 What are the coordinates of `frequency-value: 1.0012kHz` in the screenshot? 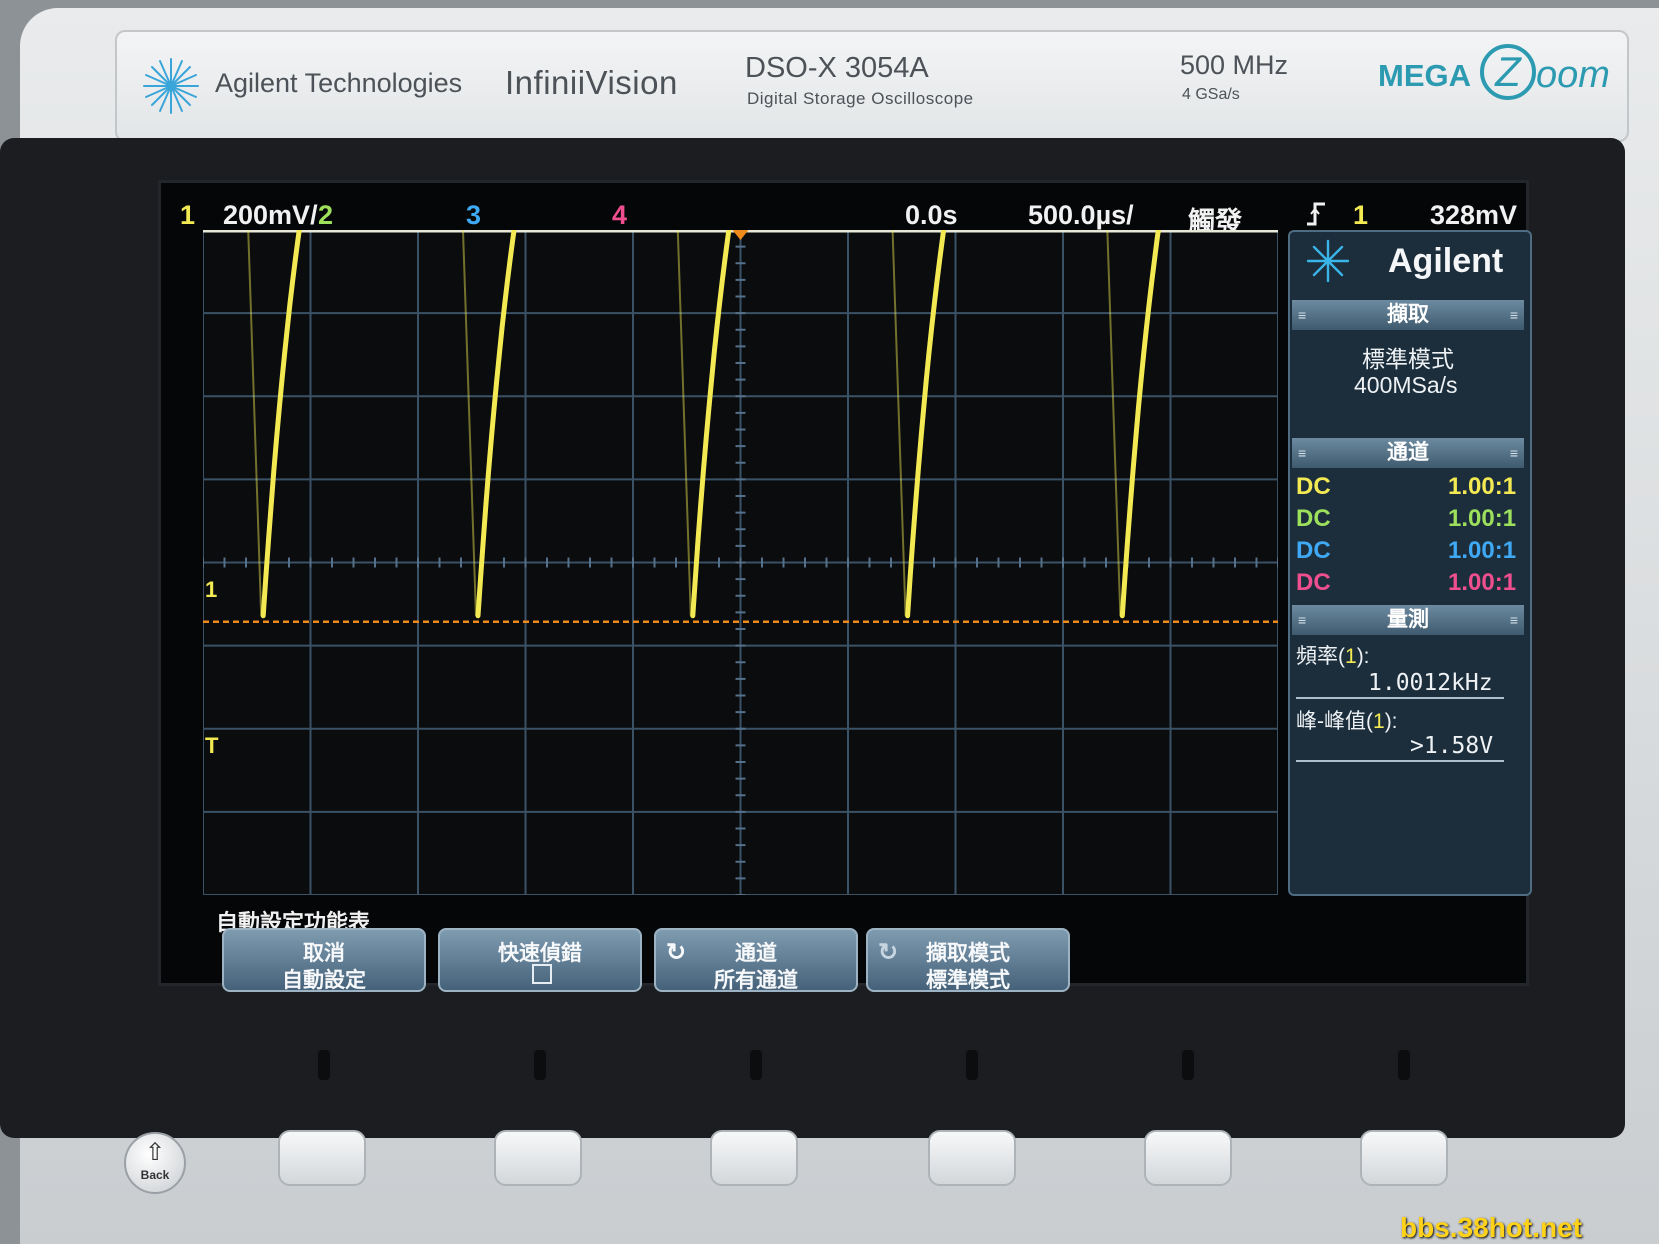 It's located at (1430, 683).